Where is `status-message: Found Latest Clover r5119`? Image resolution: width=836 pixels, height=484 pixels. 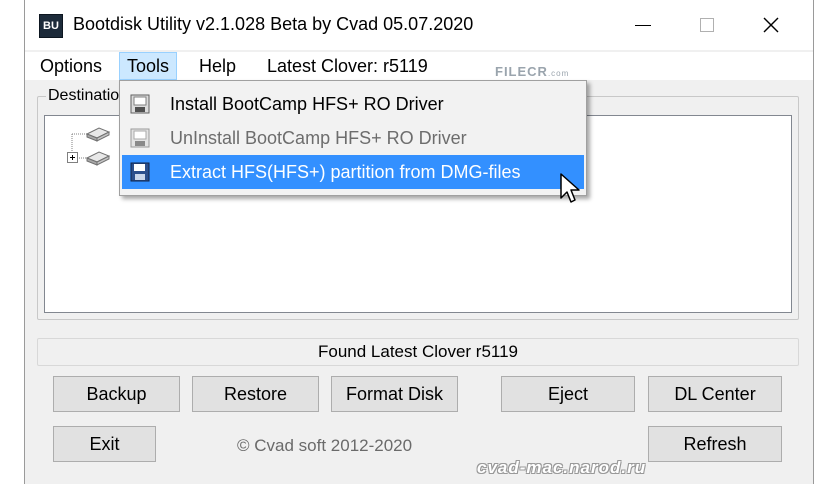
status-message: Found Latest Clover r5119 is located at coordinates (418, 352).